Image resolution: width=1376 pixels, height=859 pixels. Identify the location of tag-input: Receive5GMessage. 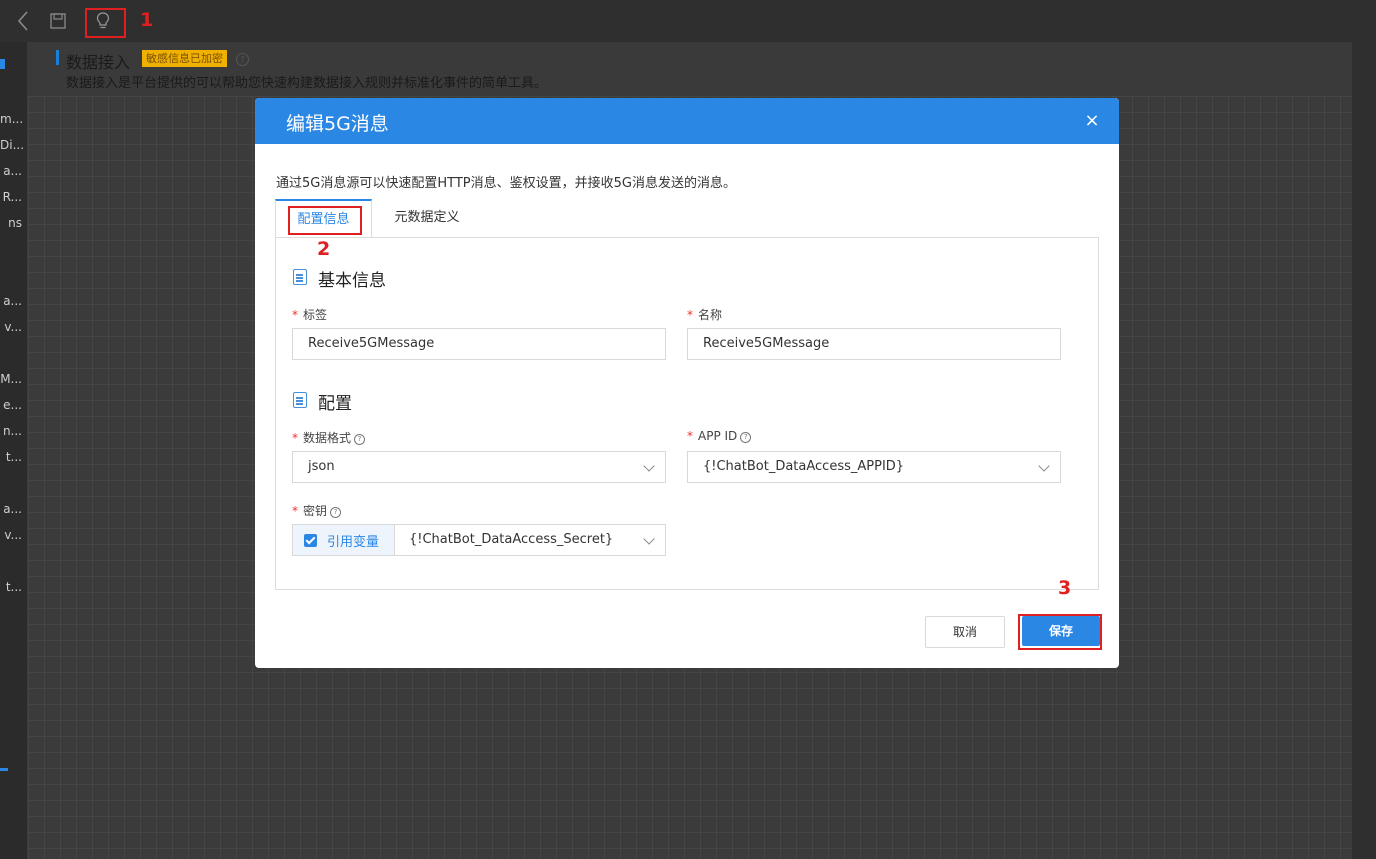
(479, 344).